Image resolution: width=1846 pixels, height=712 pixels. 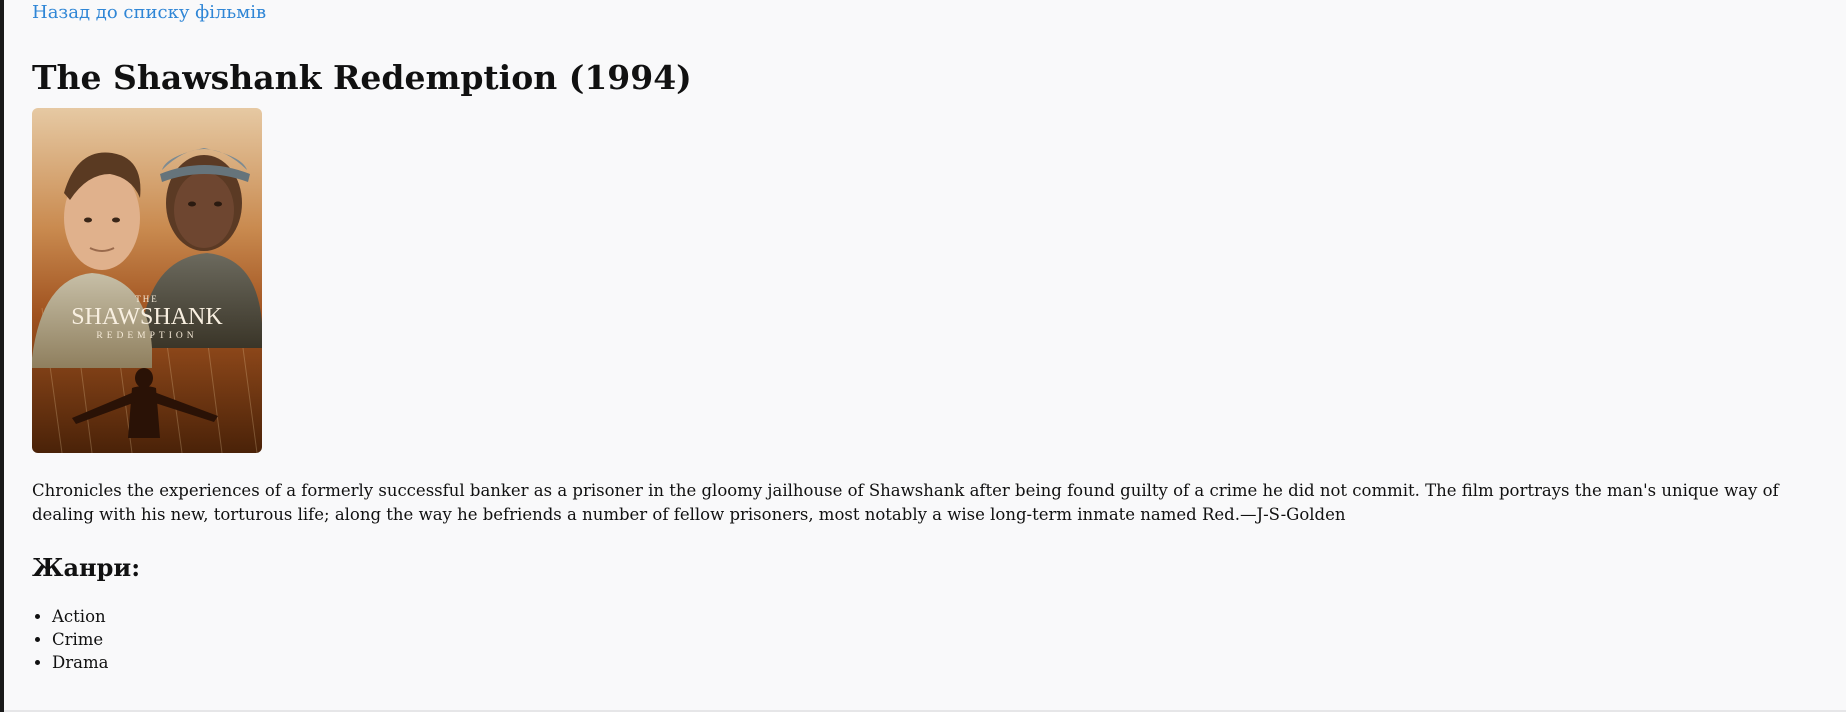 What do you see at coordinates (147, 299) in the screenshot?
I see `poster-title-small: THE` at bounding box center [147, 299].